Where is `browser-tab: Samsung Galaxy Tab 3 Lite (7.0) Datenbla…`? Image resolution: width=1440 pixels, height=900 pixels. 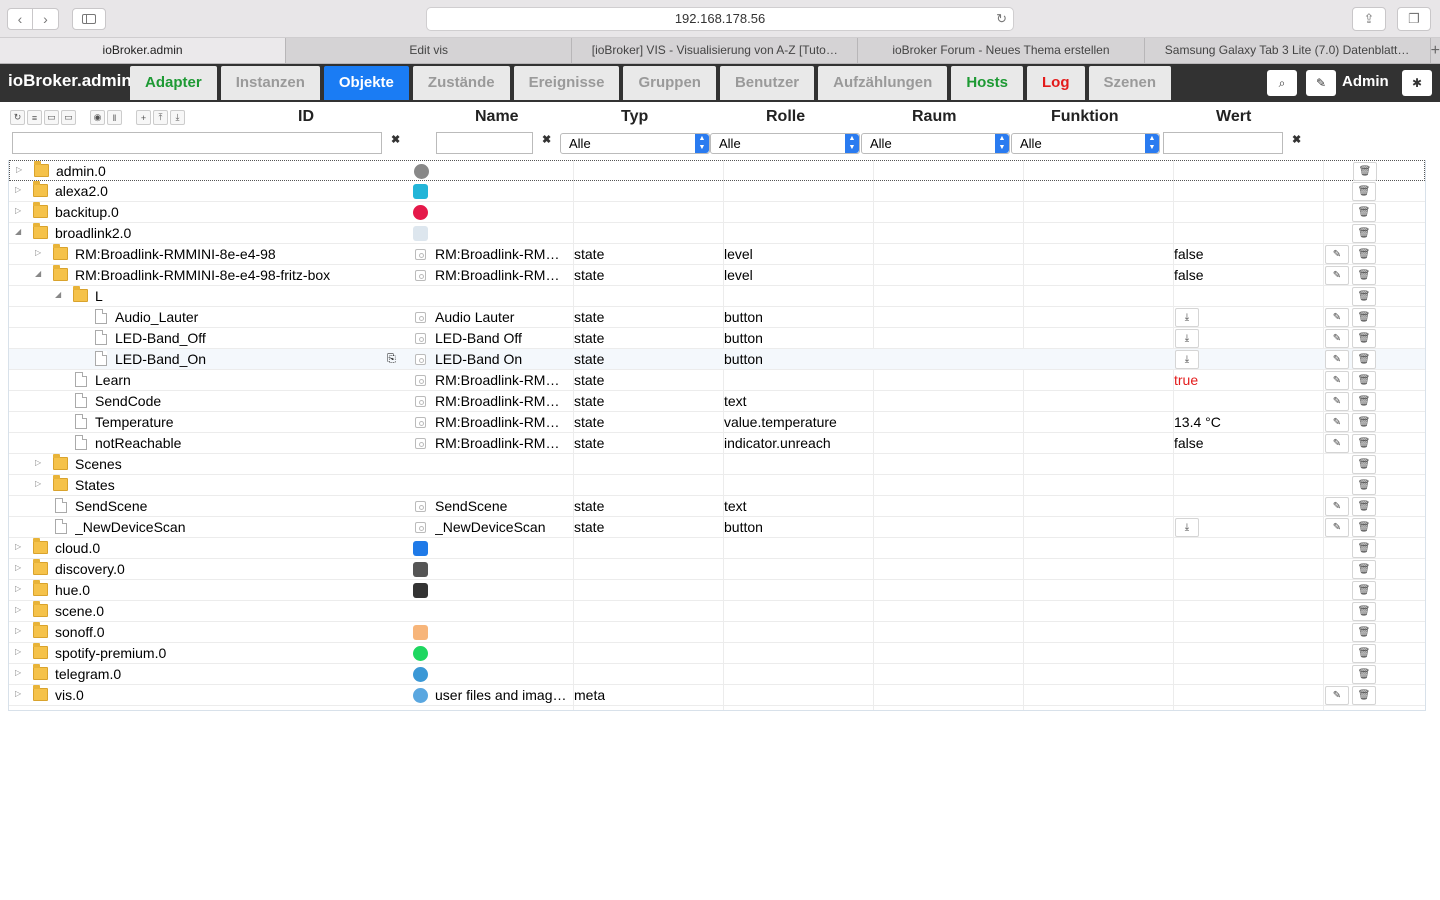 browser-tab: Samsung Galaxy Tab 3 Lite (7.0) Datenbla… is located at coordinates (1288, 50).